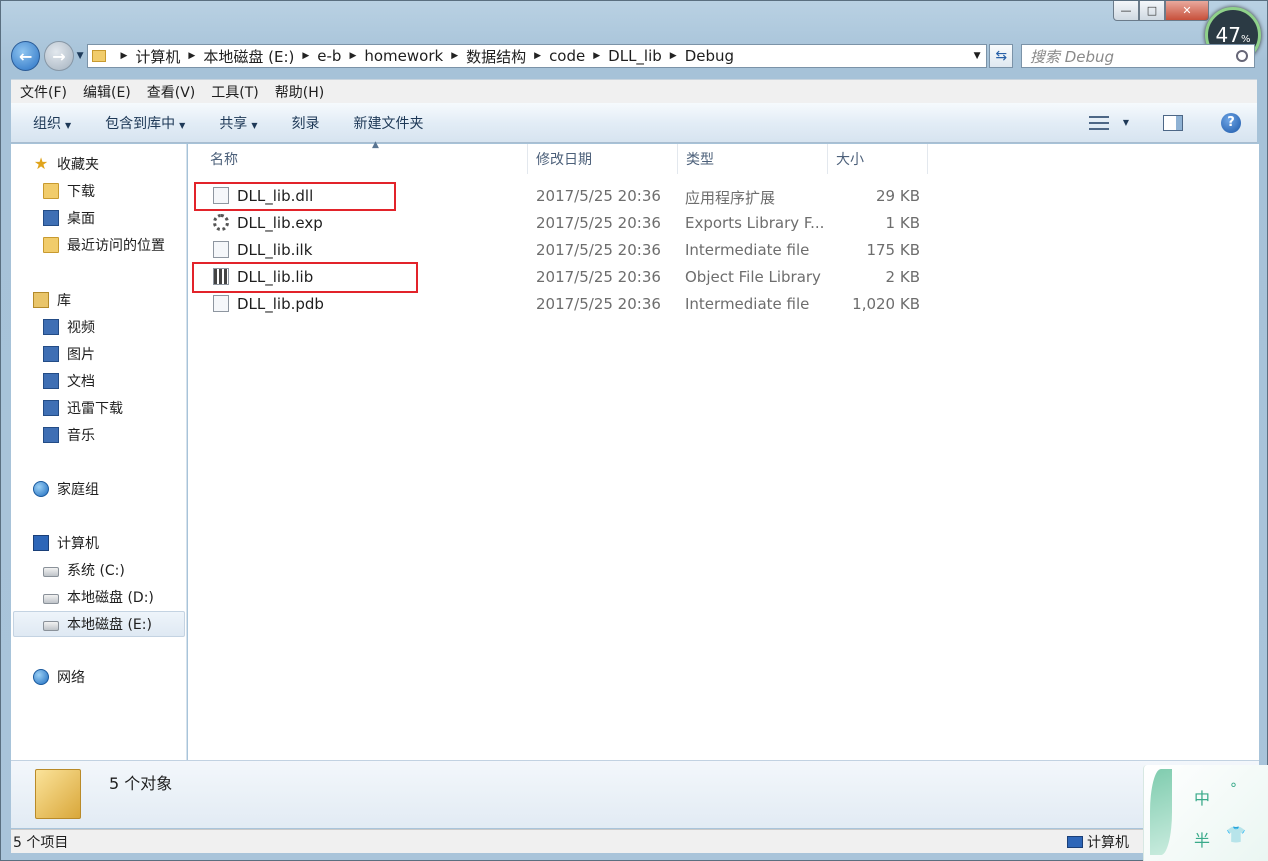 The height and width of the screenshot is (861, 1268). I want to click on forward-button: →, so click(59, 56).